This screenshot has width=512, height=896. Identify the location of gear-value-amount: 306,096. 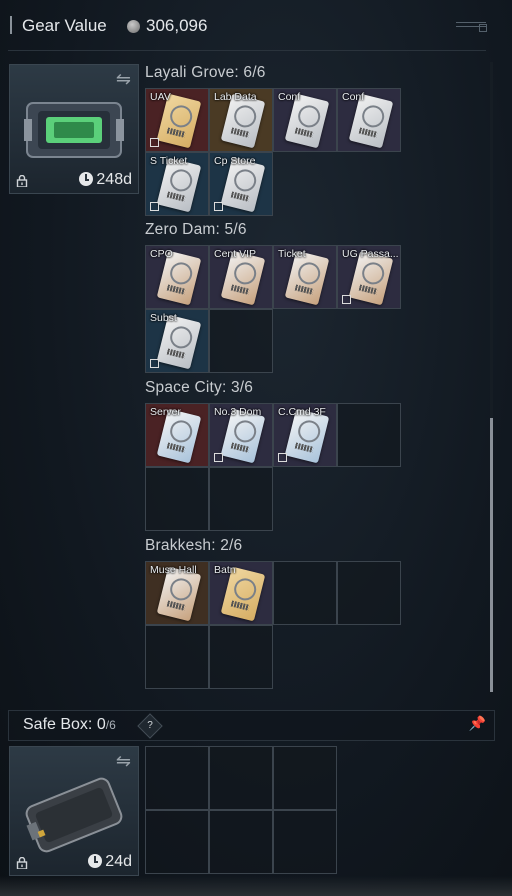
(177, 25).